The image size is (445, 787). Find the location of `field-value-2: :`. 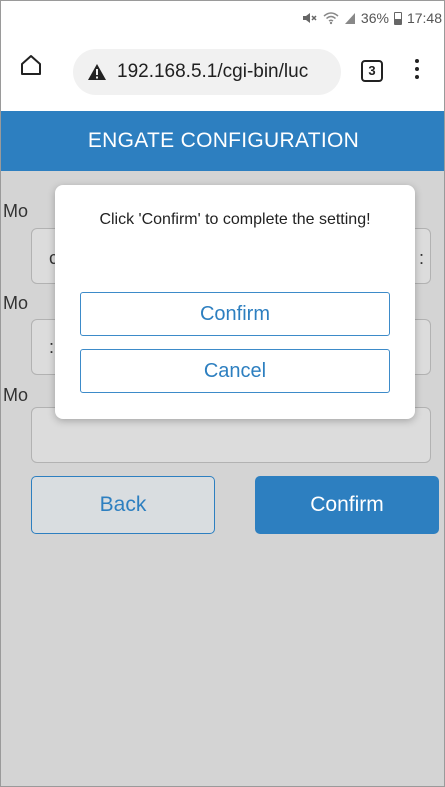

field-value-2: : is located at coordinates (52, 347).